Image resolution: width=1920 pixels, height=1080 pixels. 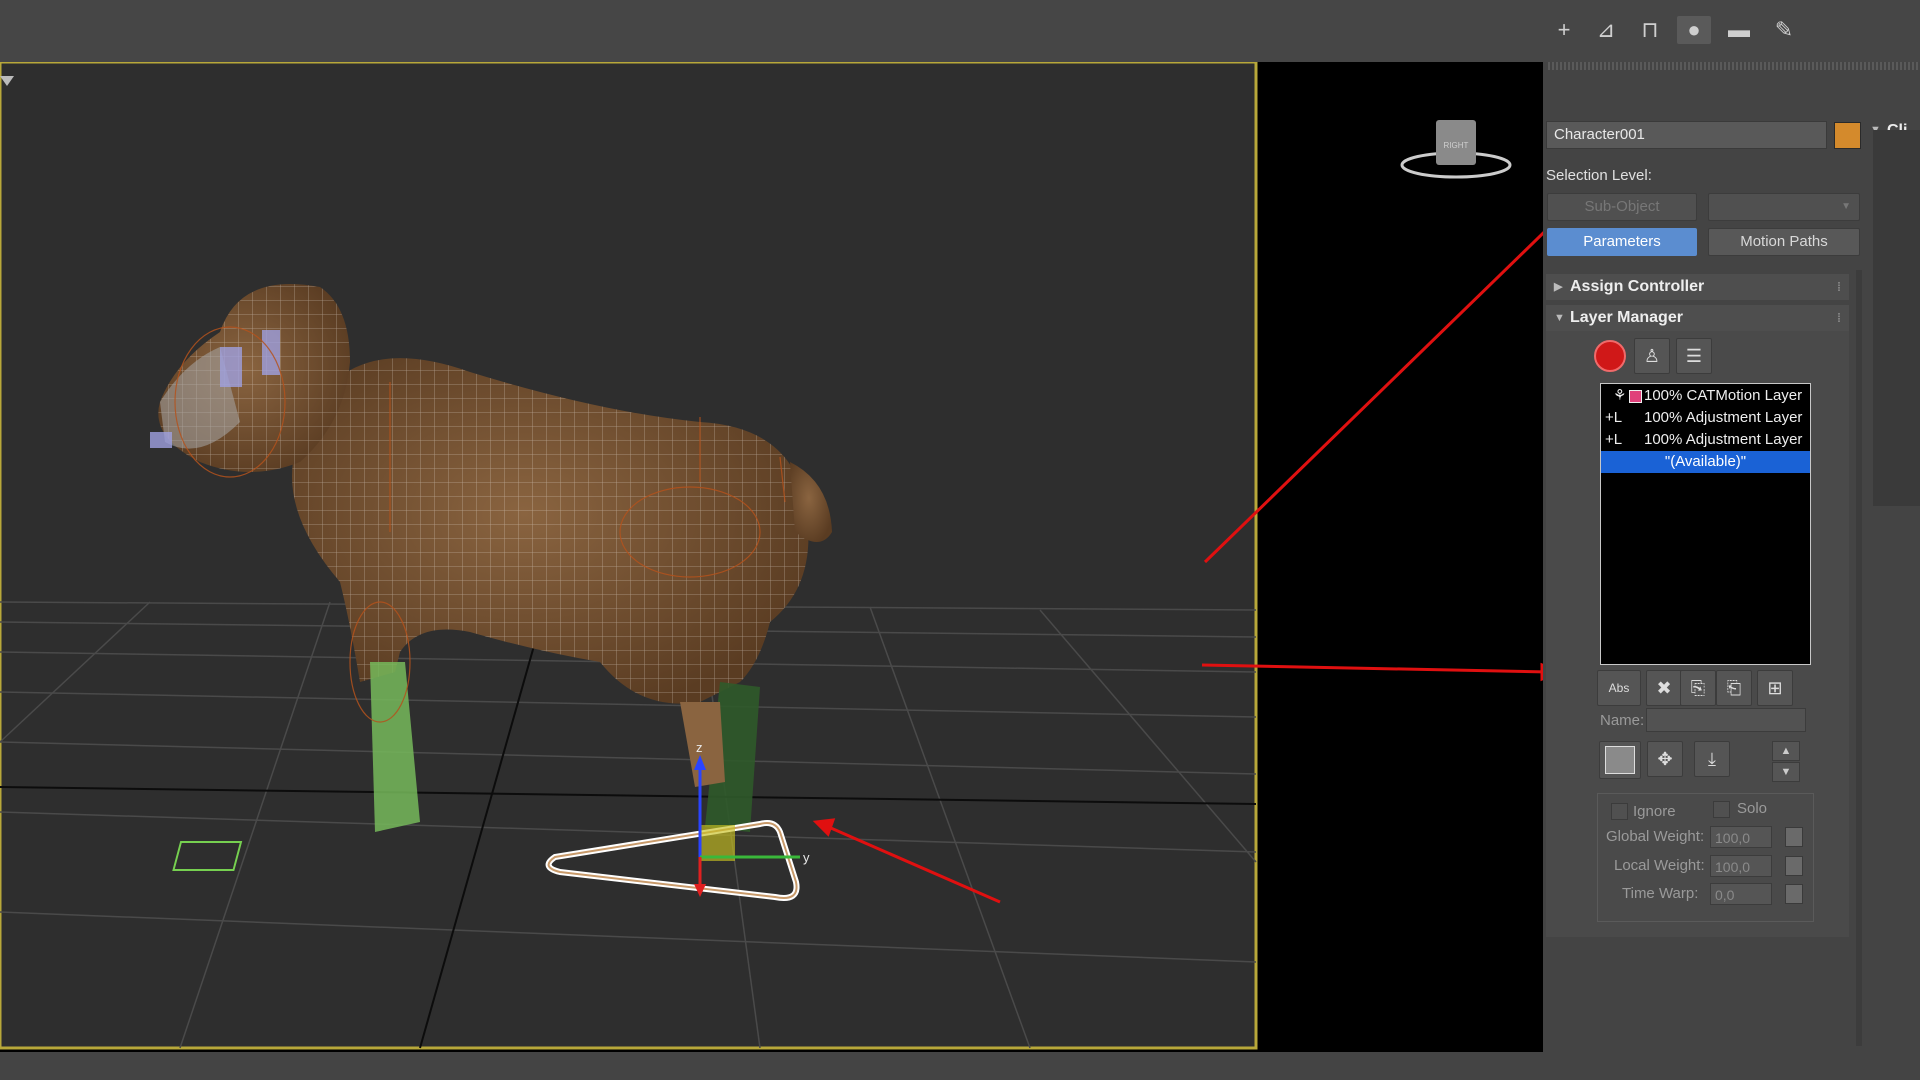 What do you see at coordinates (1610, 356) in the screenshot?
I see `record-icon` at bounding box center [1610, 356].